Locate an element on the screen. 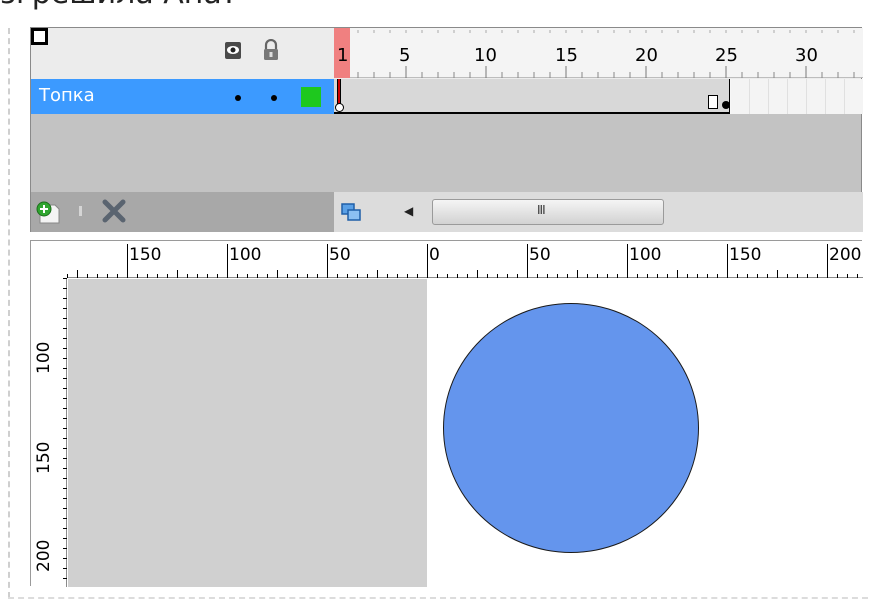 The width and height of the screenshot is (871, 601). tween-span is located at coordinates (532, 96).